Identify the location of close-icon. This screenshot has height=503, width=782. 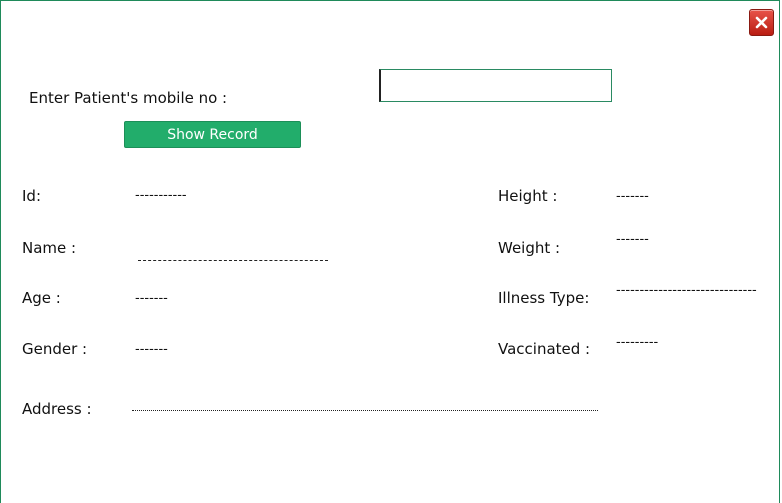
(761, 22).